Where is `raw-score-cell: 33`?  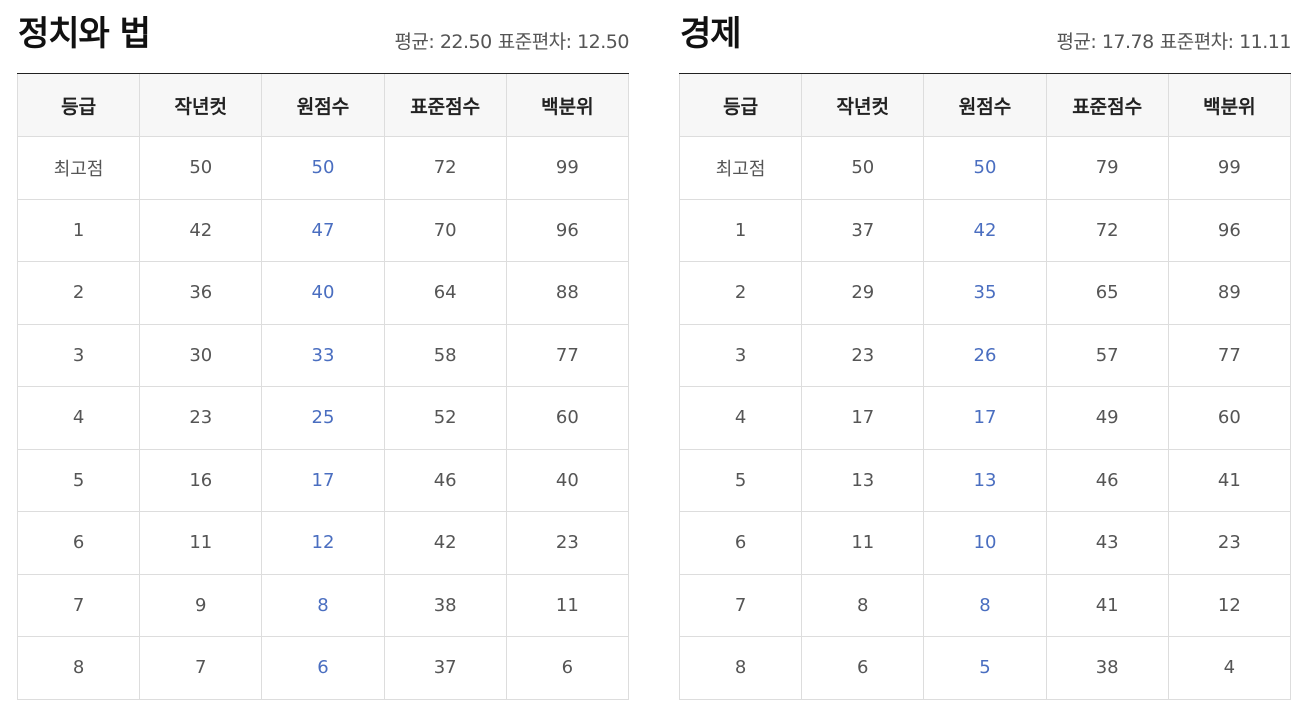 raw-score-cell: 33 is located at coordinates (323, 355).